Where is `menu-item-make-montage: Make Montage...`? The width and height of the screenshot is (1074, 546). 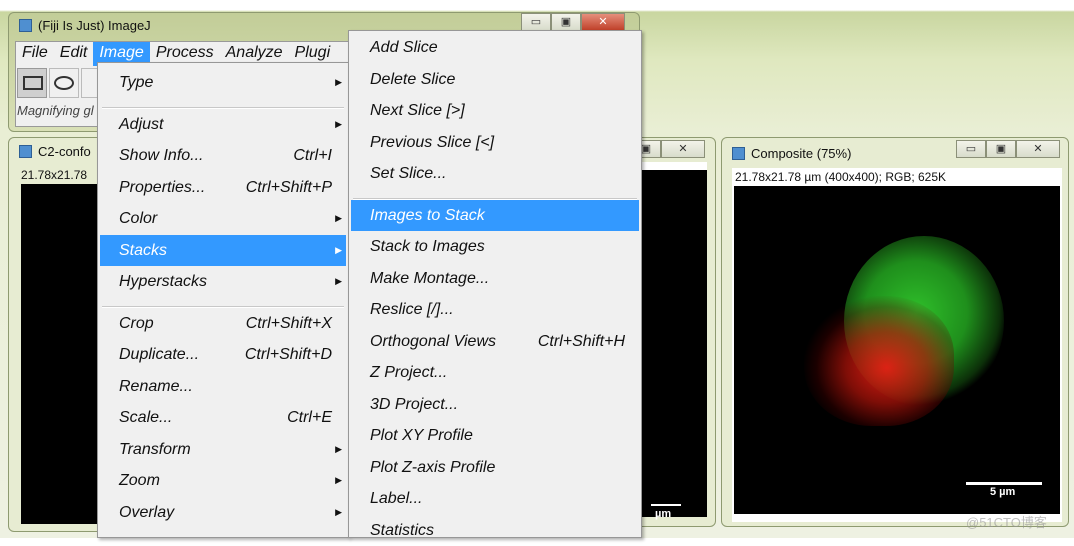 menu-item-make-montage: Make Montage... is located at coordinates (495, 278).